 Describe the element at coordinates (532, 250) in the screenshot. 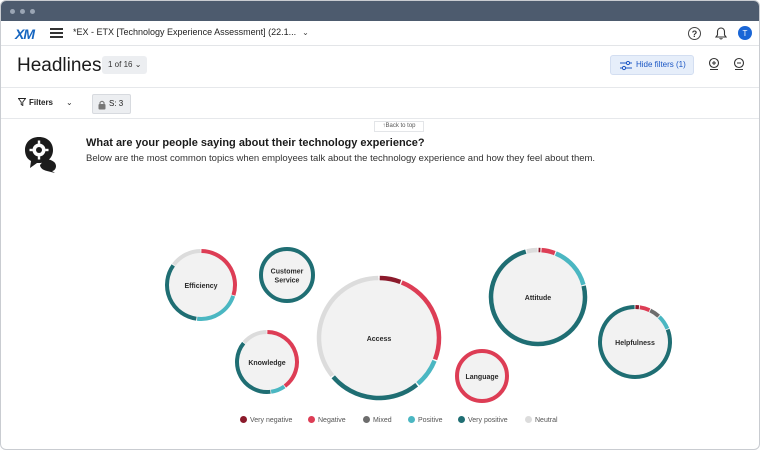

I see `sentiment-arc-neutral` at that location.